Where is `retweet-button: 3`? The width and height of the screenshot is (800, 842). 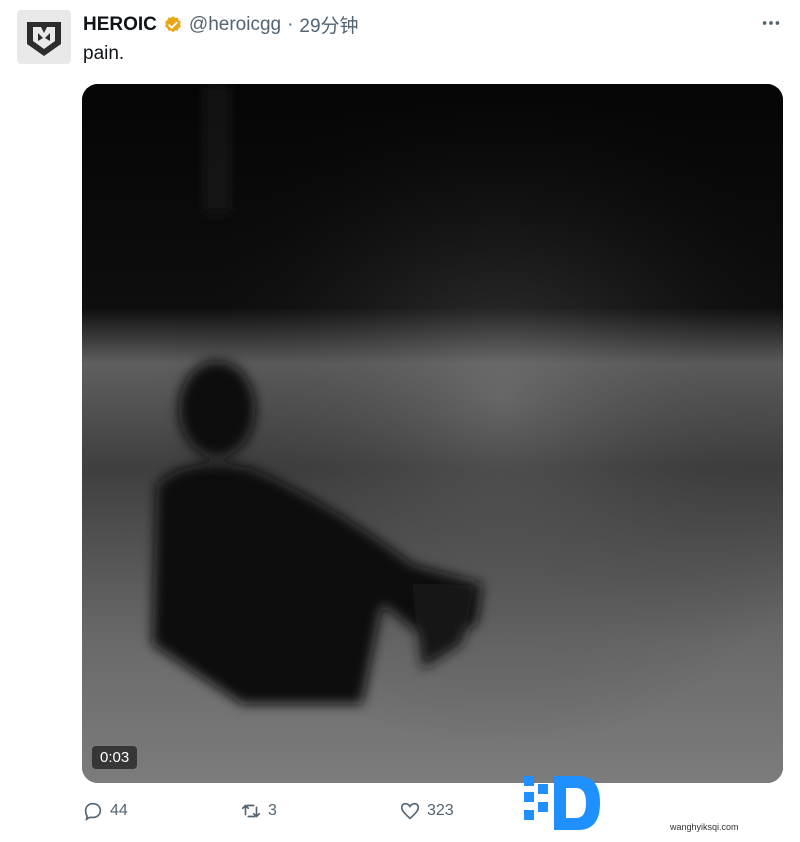 retweet-button: 3 is located at coordinates (258, 811).